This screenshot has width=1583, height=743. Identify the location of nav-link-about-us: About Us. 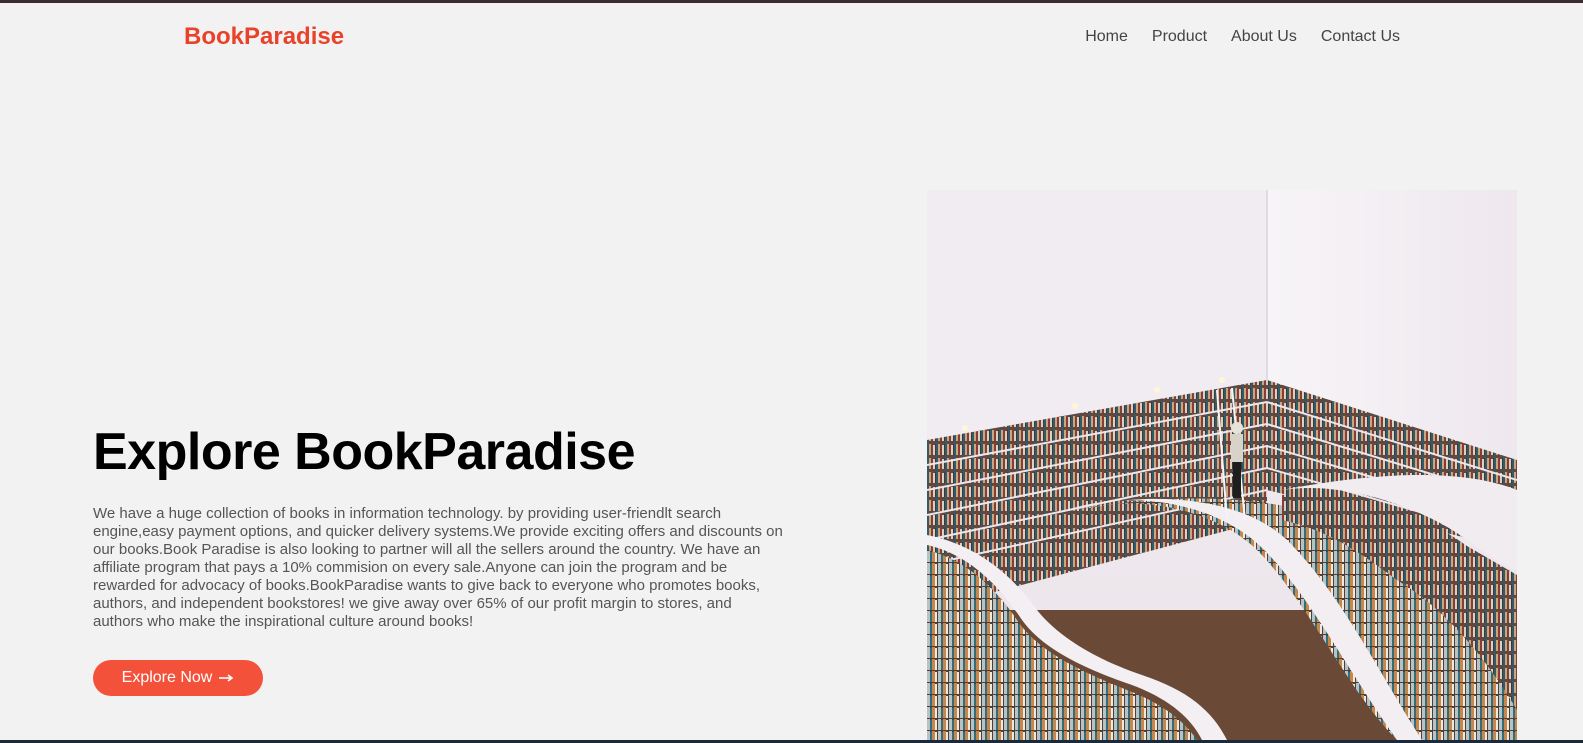
(1264, 37).